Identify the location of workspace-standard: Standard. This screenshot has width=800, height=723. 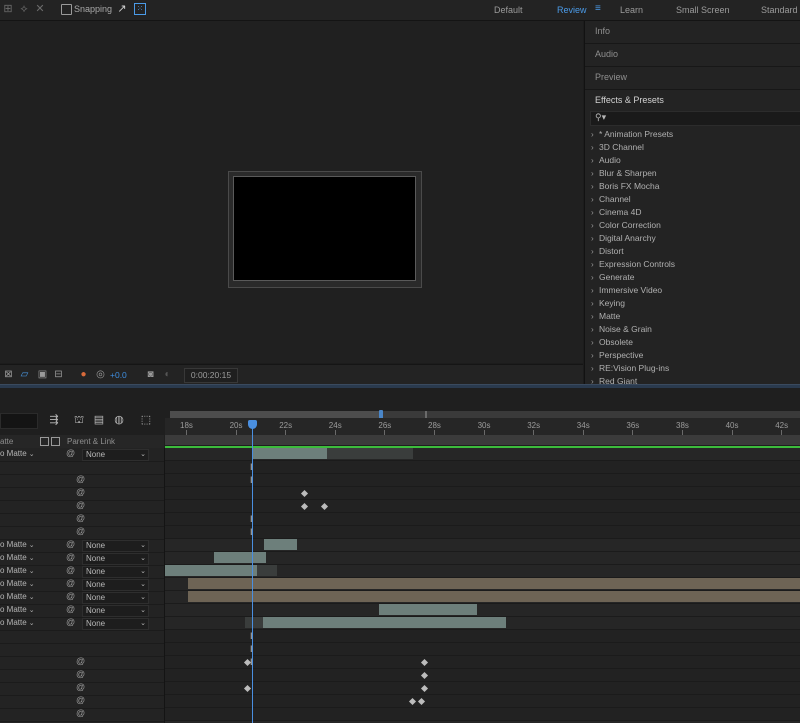
(779, 10).